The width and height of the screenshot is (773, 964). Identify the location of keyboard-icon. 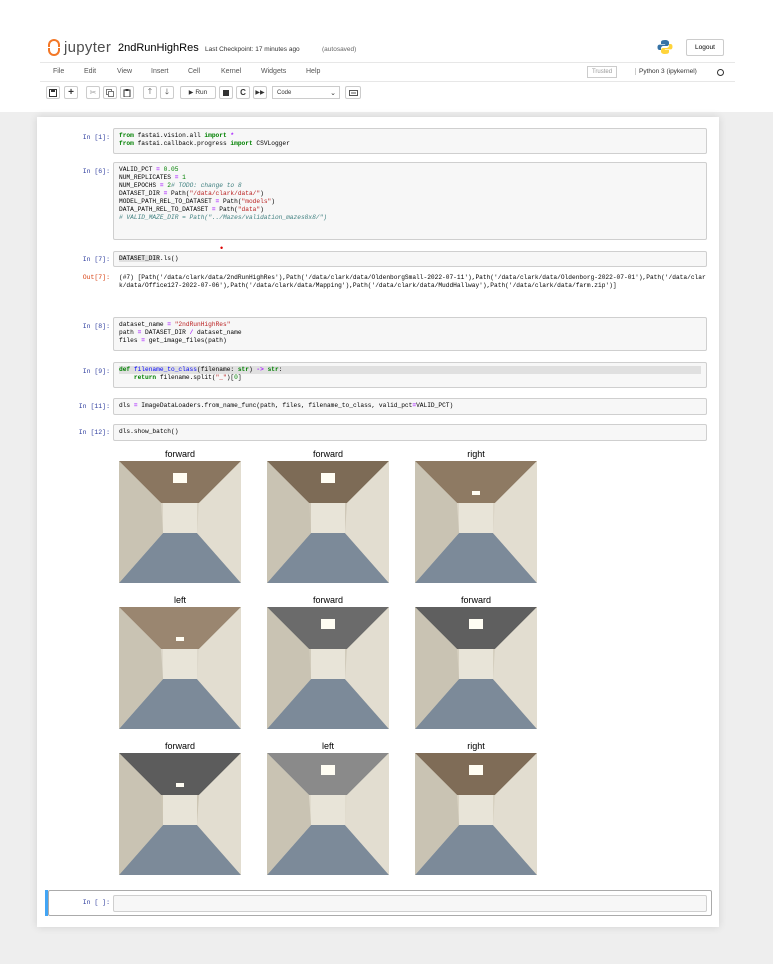
(353, 92).